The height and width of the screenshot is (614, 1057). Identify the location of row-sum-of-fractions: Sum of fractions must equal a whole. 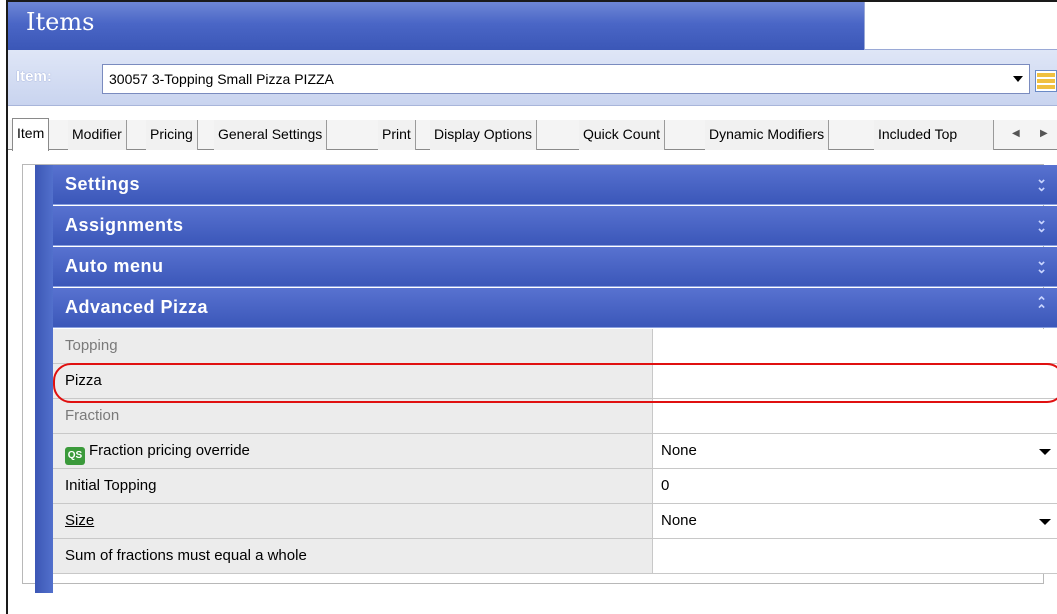
(555, 556).